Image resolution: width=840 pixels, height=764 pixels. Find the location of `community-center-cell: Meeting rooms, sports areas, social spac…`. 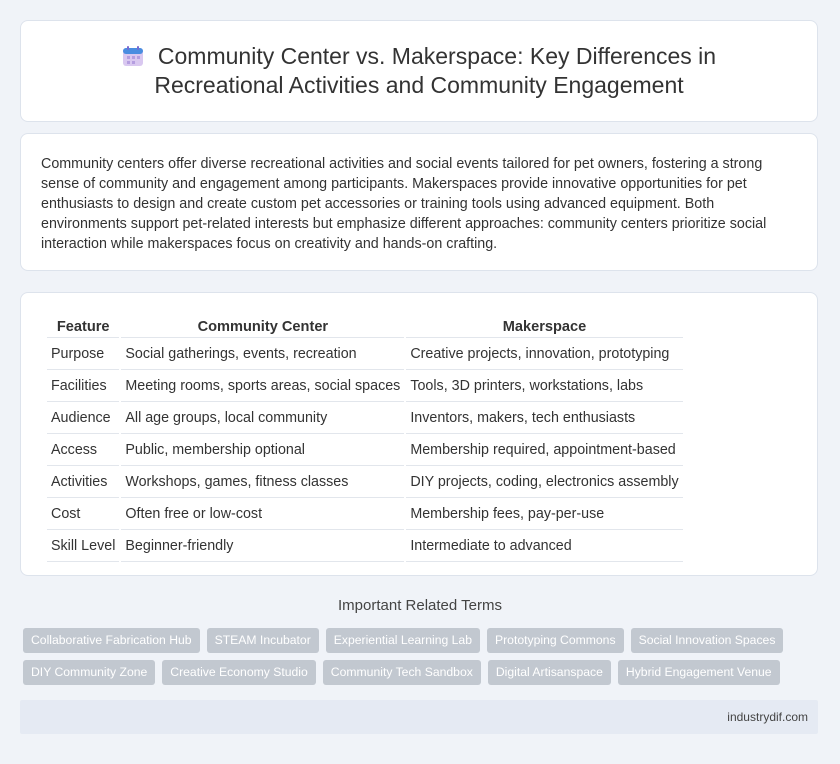

community-center-cell: Meeting rooms, sports areas, social spac… is located at coordinates (263, 387).